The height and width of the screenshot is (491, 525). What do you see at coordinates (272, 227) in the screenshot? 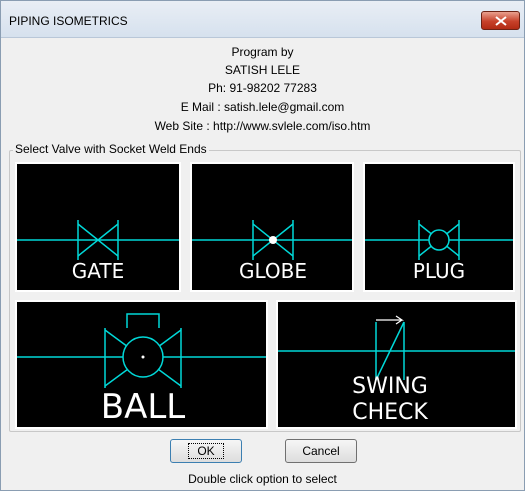
I see `valve-option-globe: GLOBE` at bounding box center [272, 227].